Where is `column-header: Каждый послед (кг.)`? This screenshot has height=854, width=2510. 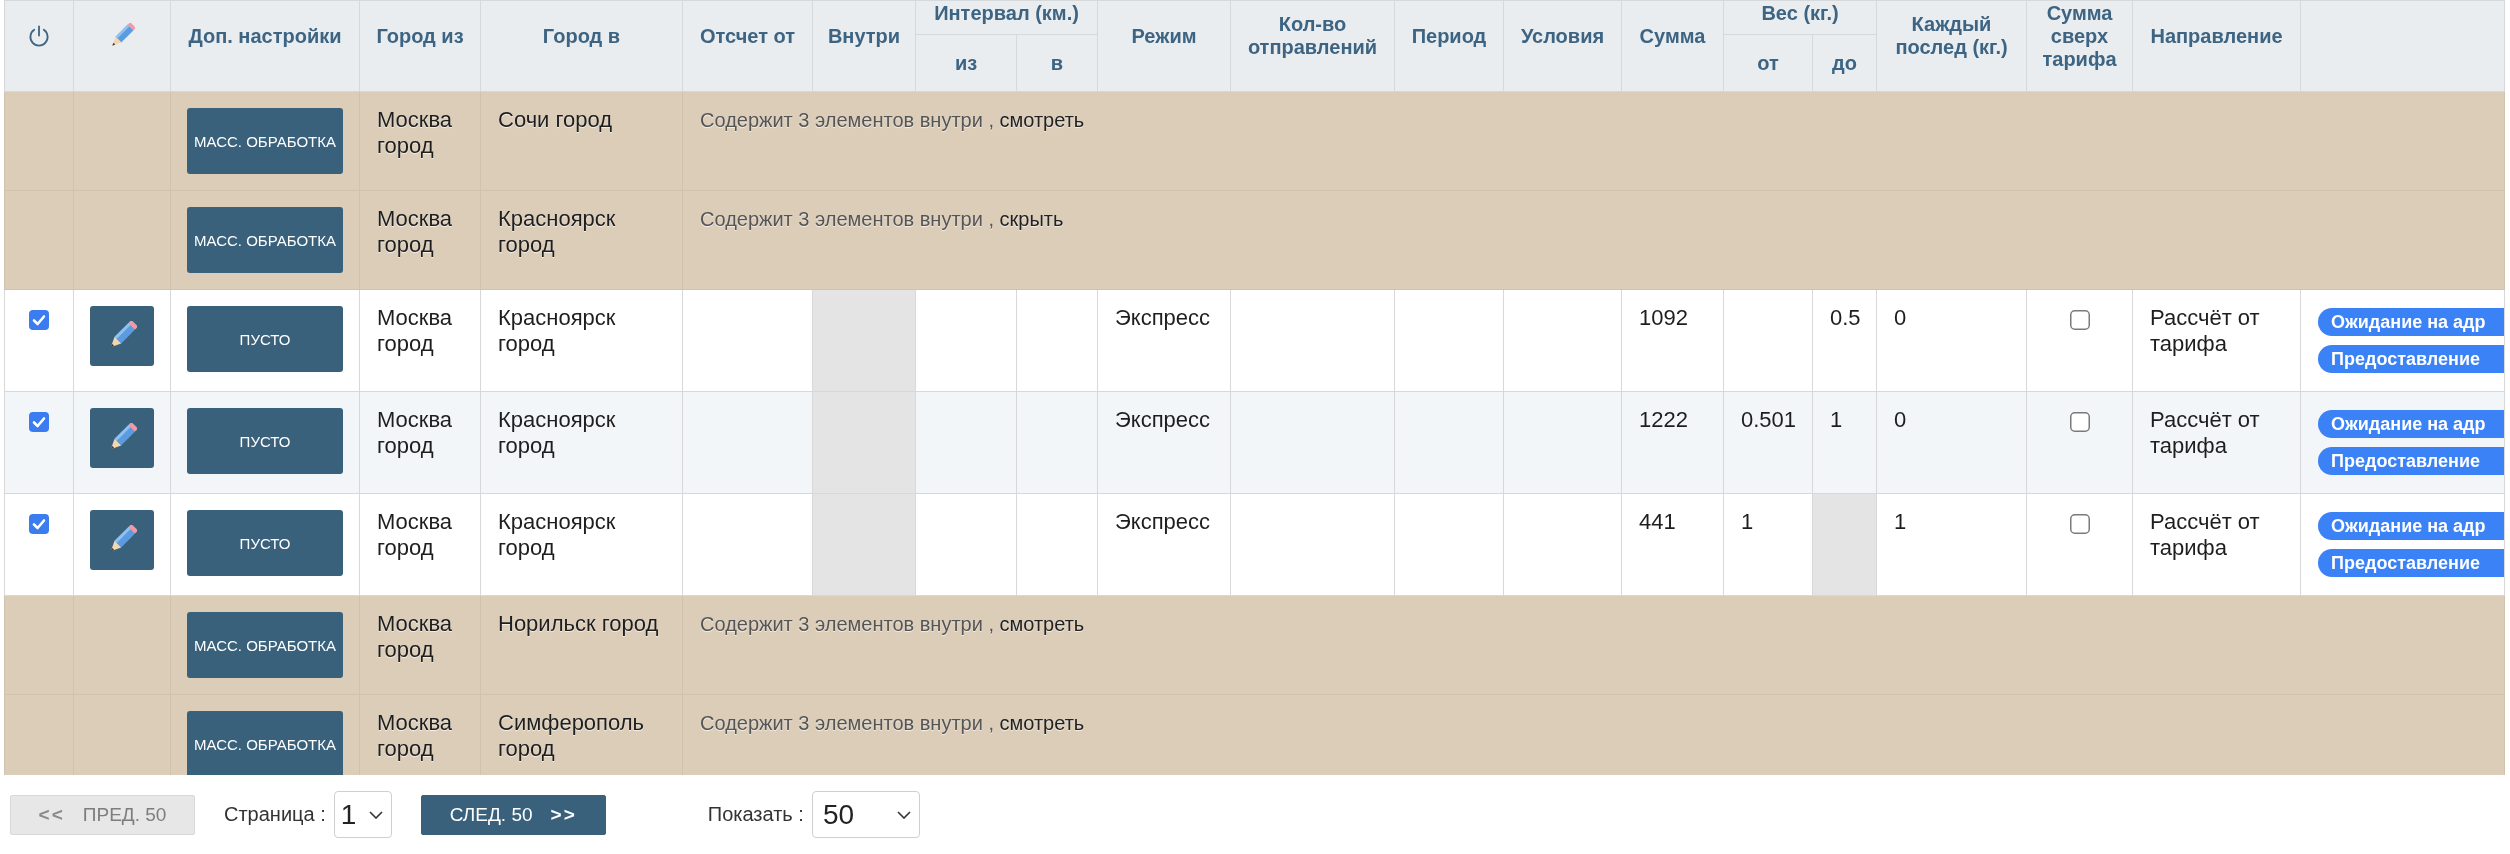
column-header: Каждый послед (кг.) is located at coordinates (1951, 46).